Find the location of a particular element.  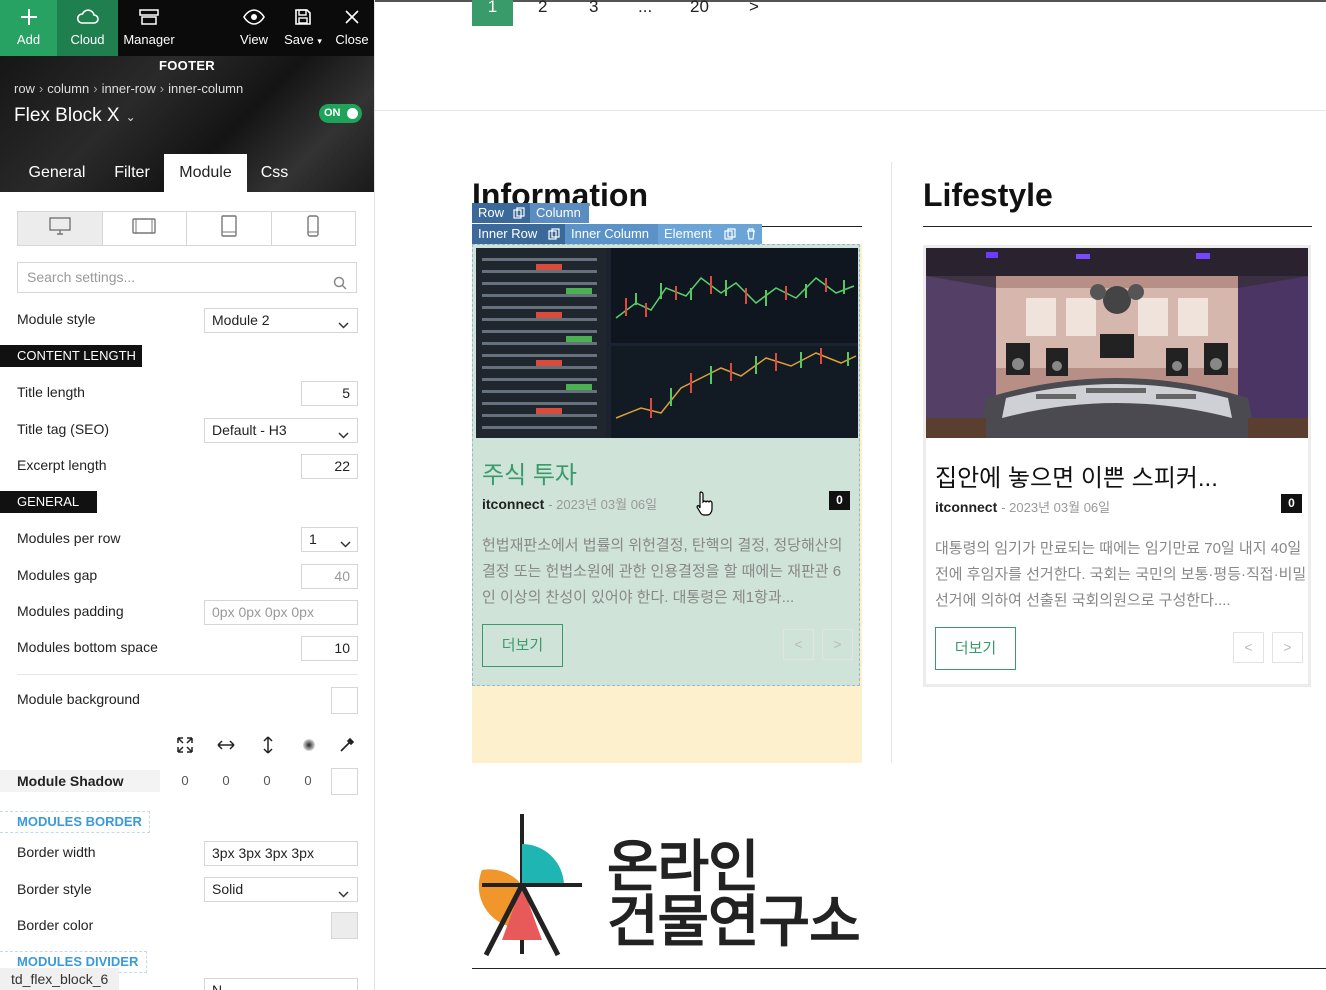

page-20-button: 20 is located at coordinates (699, 13).